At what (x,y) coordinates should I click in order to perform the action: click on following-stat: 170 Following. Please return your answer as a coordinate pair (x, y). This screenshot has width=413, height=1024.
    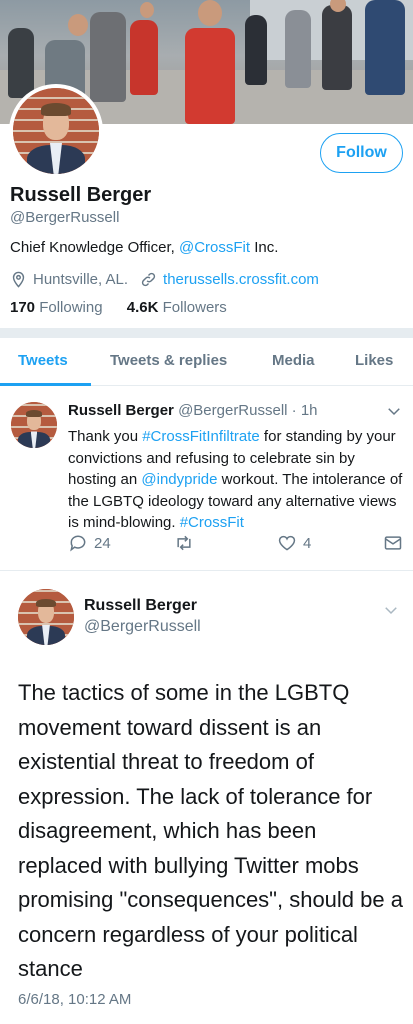
    Looking at the image, I should click on (56, 307).